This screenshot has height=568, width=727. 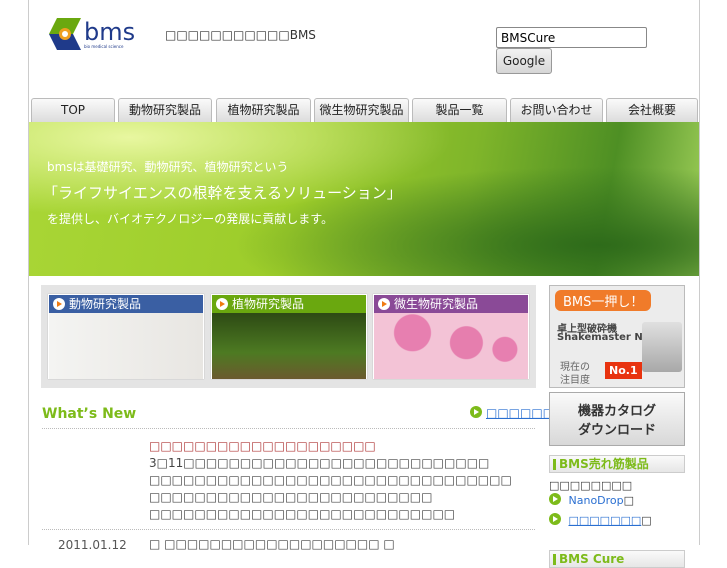 I want to click on promo-rank-badge: No.1, so click(x=623, y=370).